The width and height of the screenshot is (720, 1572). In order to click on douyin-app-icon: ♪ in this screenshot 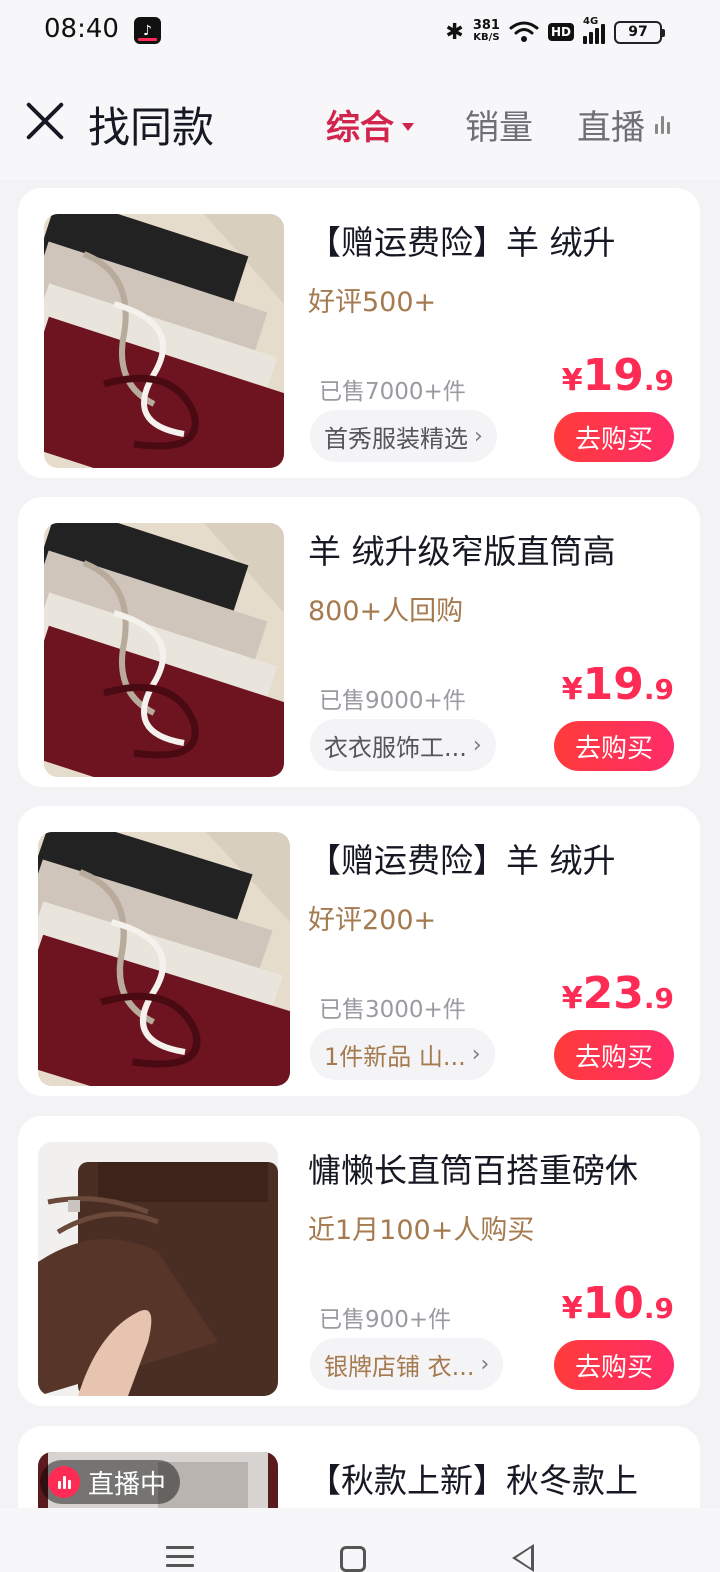, I will do `click(147, 30)`.